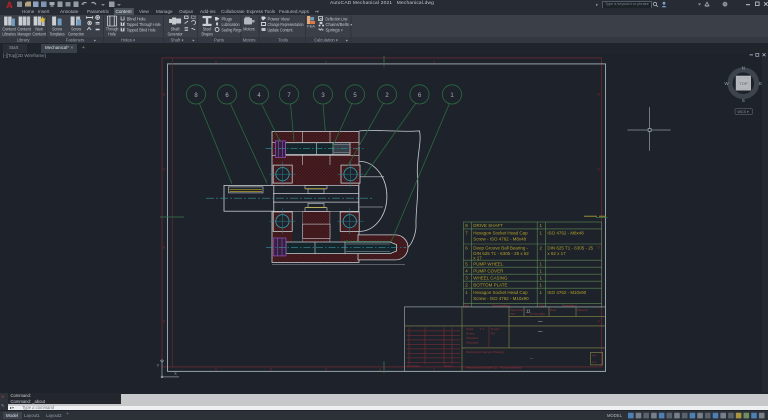  What do you see at coordinates (582, 309) in the screenshot?
I see `svg-text: Material` at bounding box center [582, 309].